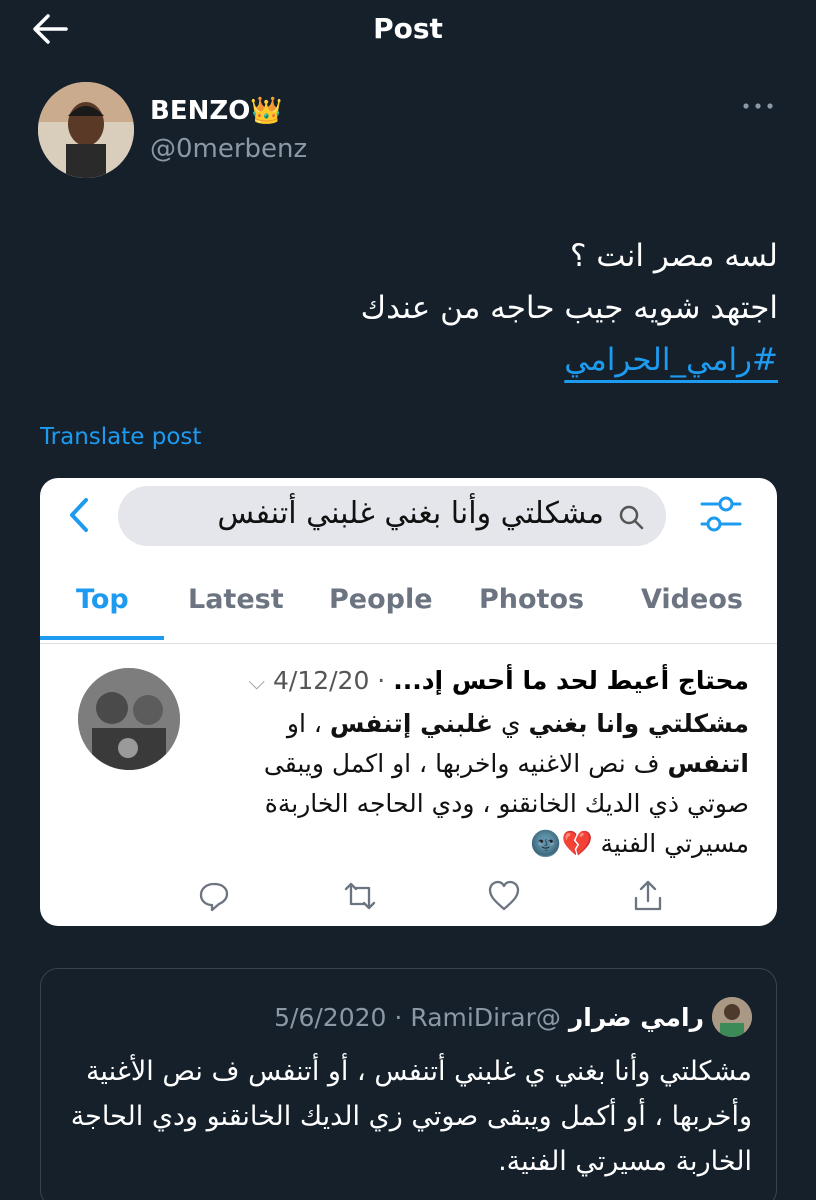  Describe the element at coordinates (671, 360) in the screenshot. I see `hashtag-link: #رامي_الحرامي` at that location.